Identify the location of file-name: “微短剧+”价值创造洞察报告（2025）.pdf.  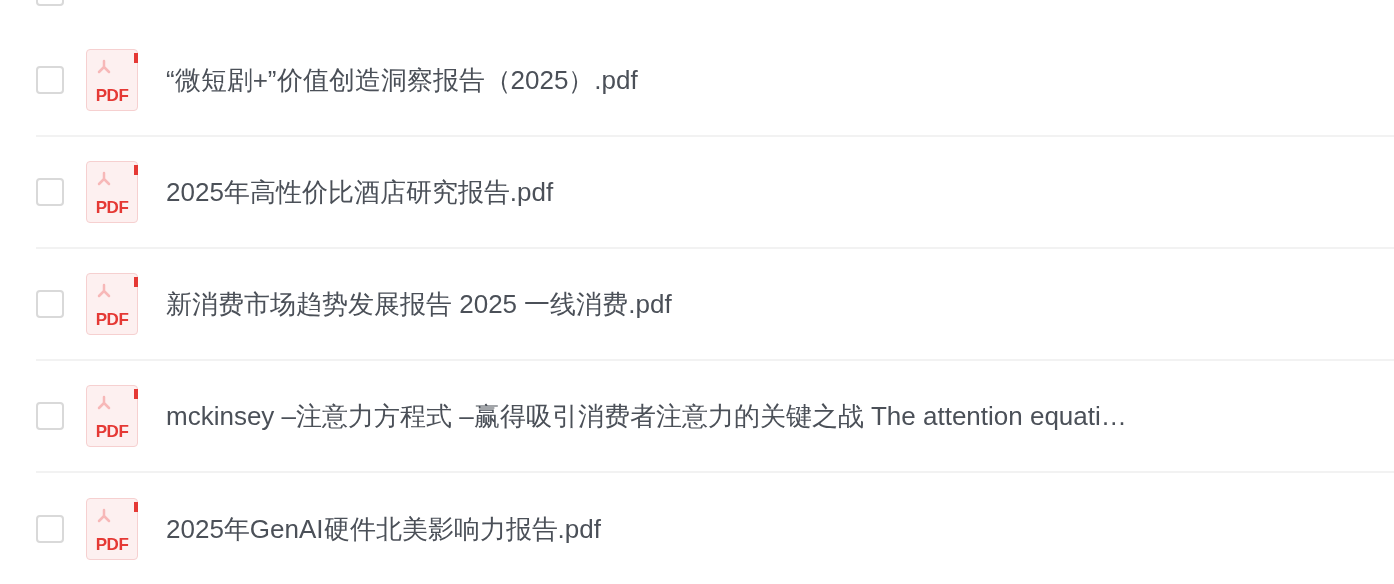
(402, 80).